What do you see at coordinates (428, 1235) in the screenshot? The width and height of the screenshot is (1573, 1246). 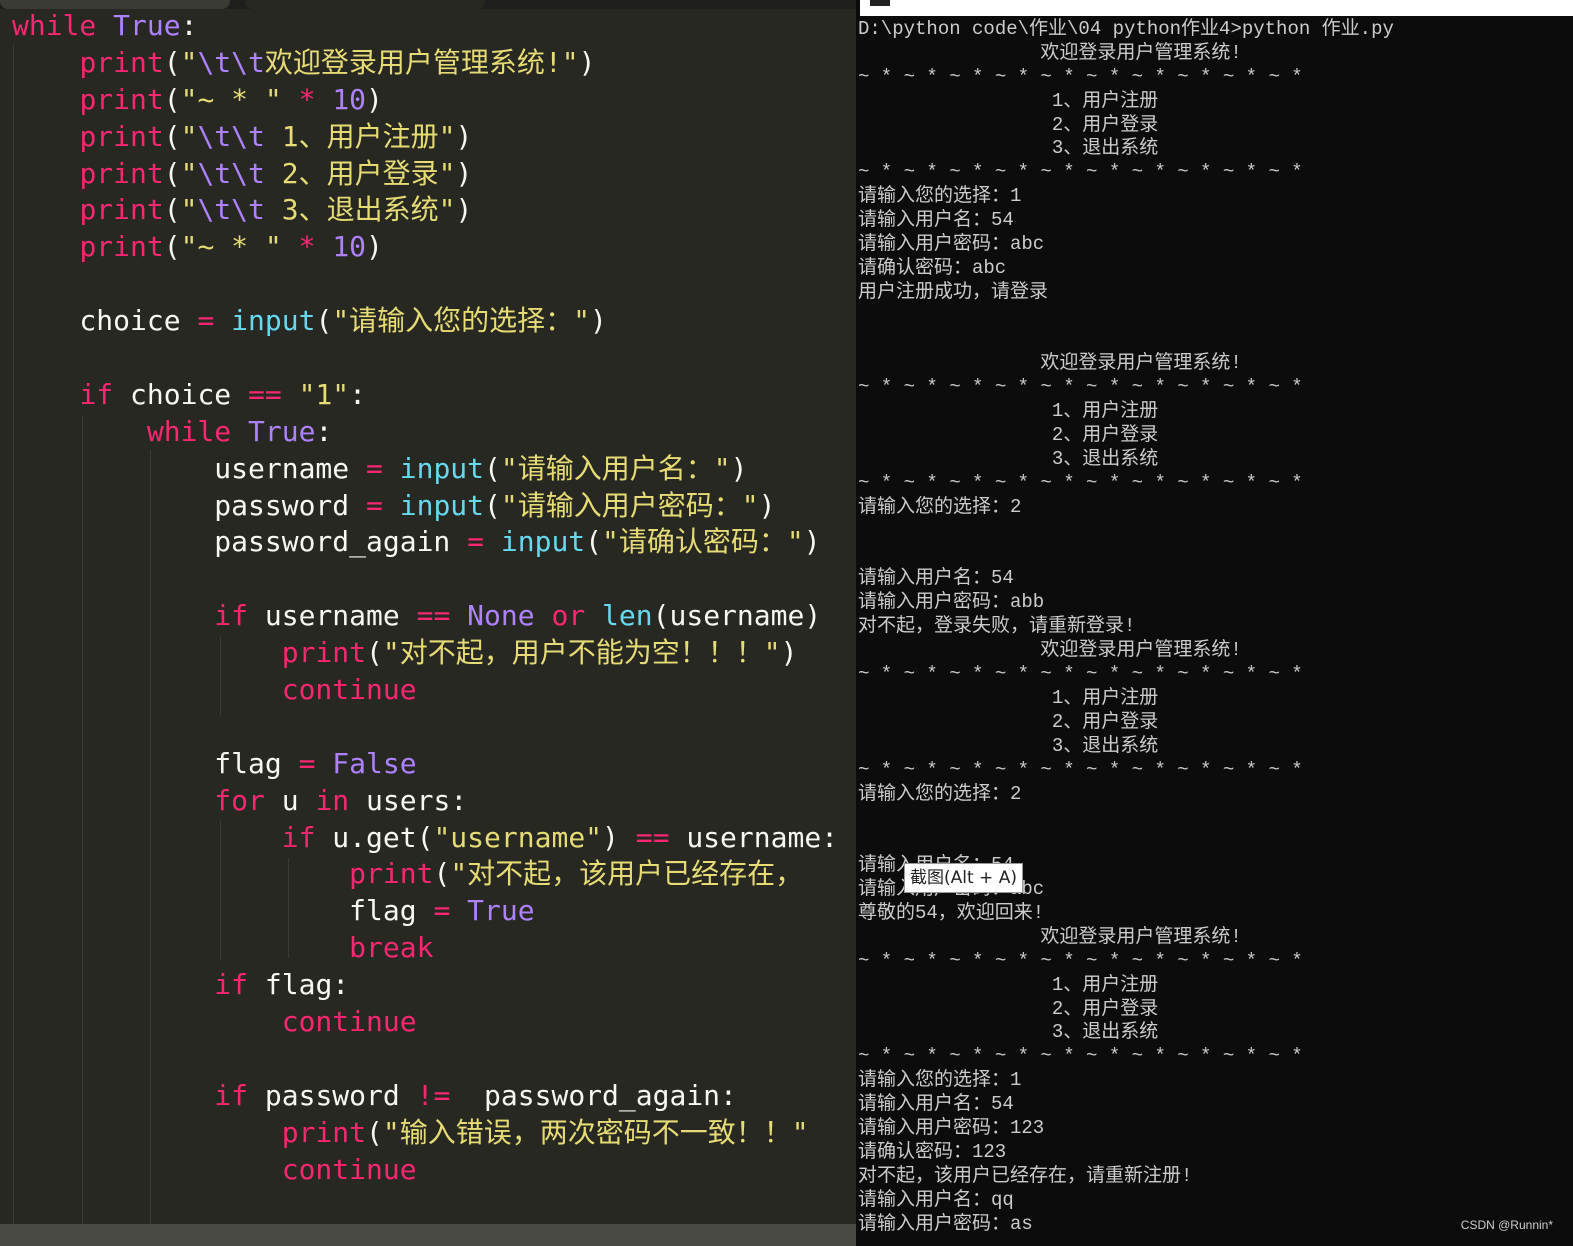 I see `horizontal-scrollbar` at bounding box center [428, 1235].